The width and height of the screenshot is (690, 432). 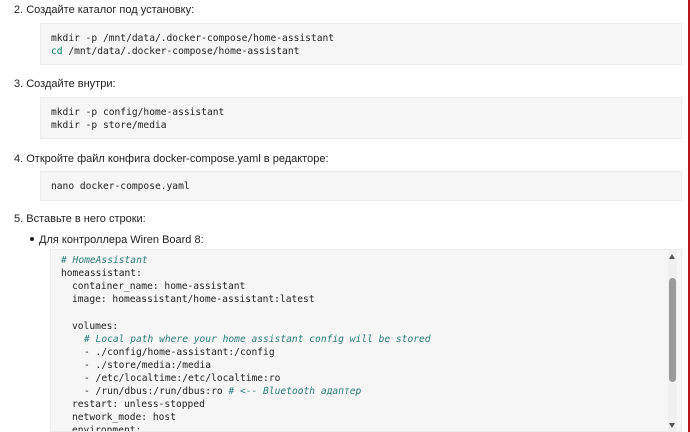 What do you see at coordinates (672, 425) in the screenshot?
I see `scroll-down-arrow-icon` at bounding box center [672, 425].